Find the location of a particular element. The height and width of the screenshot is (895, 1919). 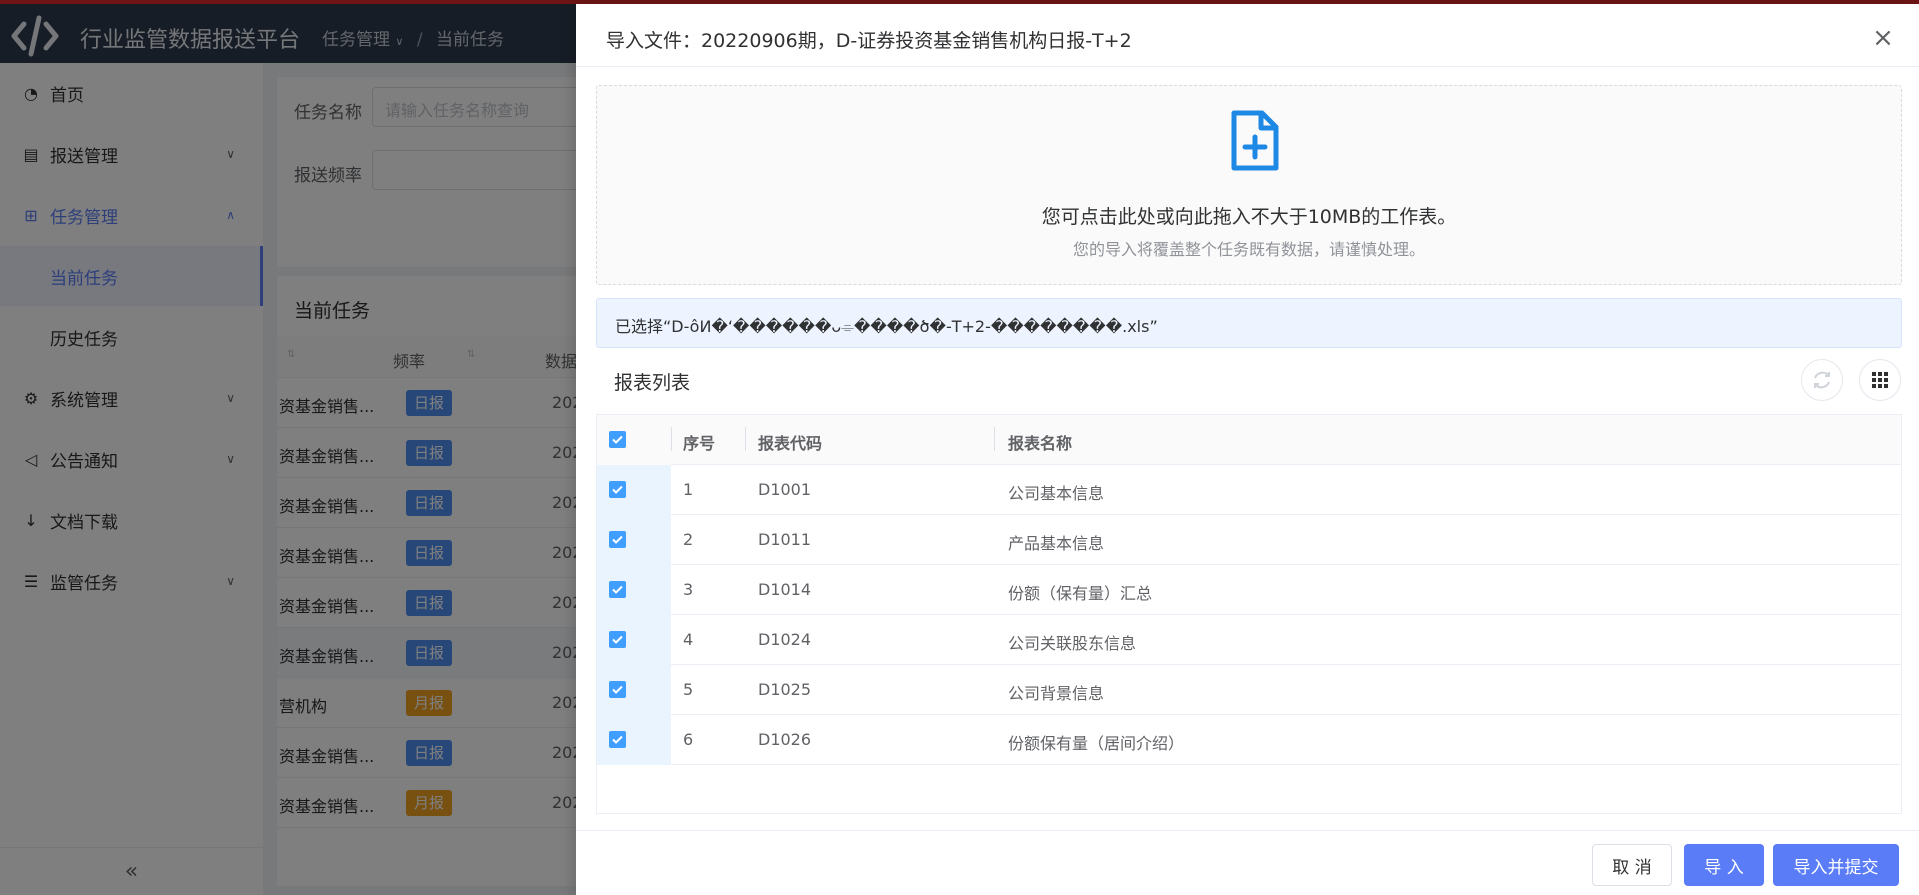

report-no-cell: 6 is located at coordinates (688, 739).